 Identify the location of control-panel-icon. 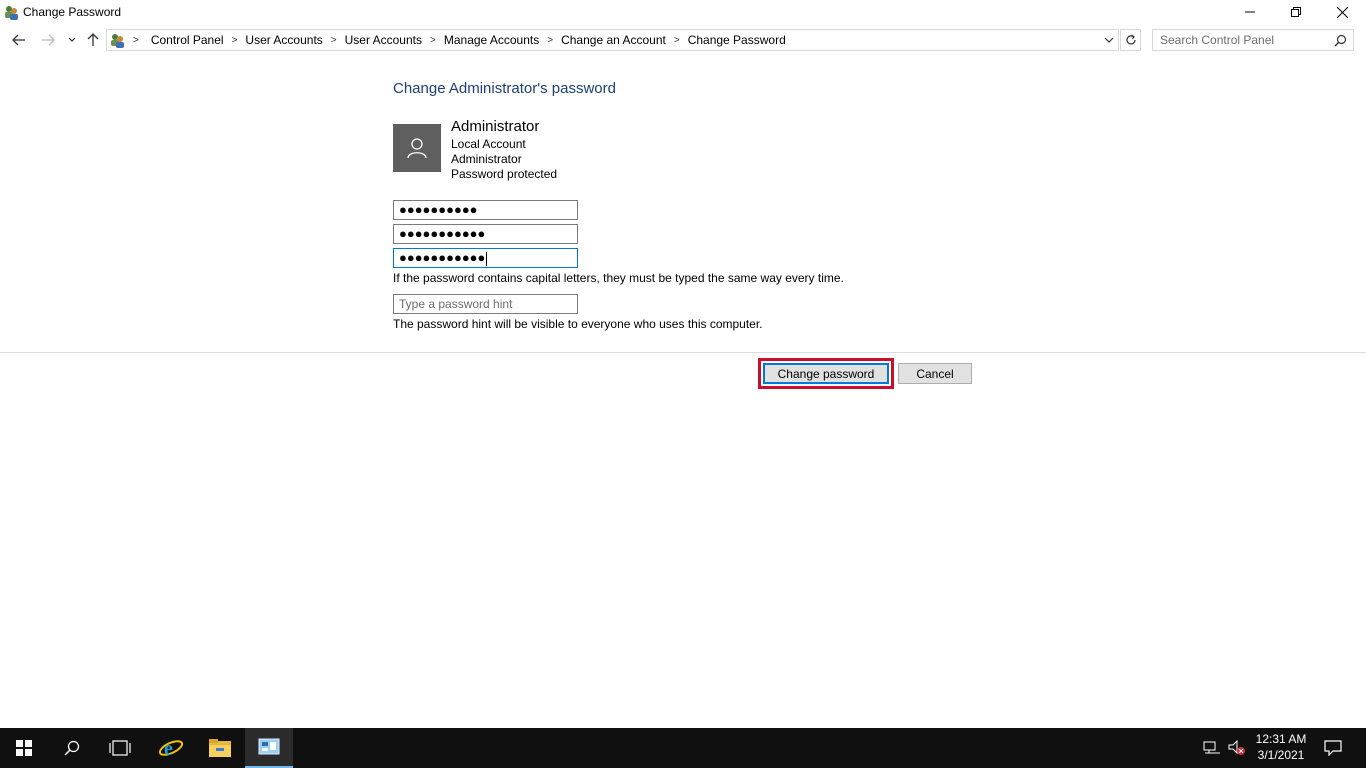
(269, 746).